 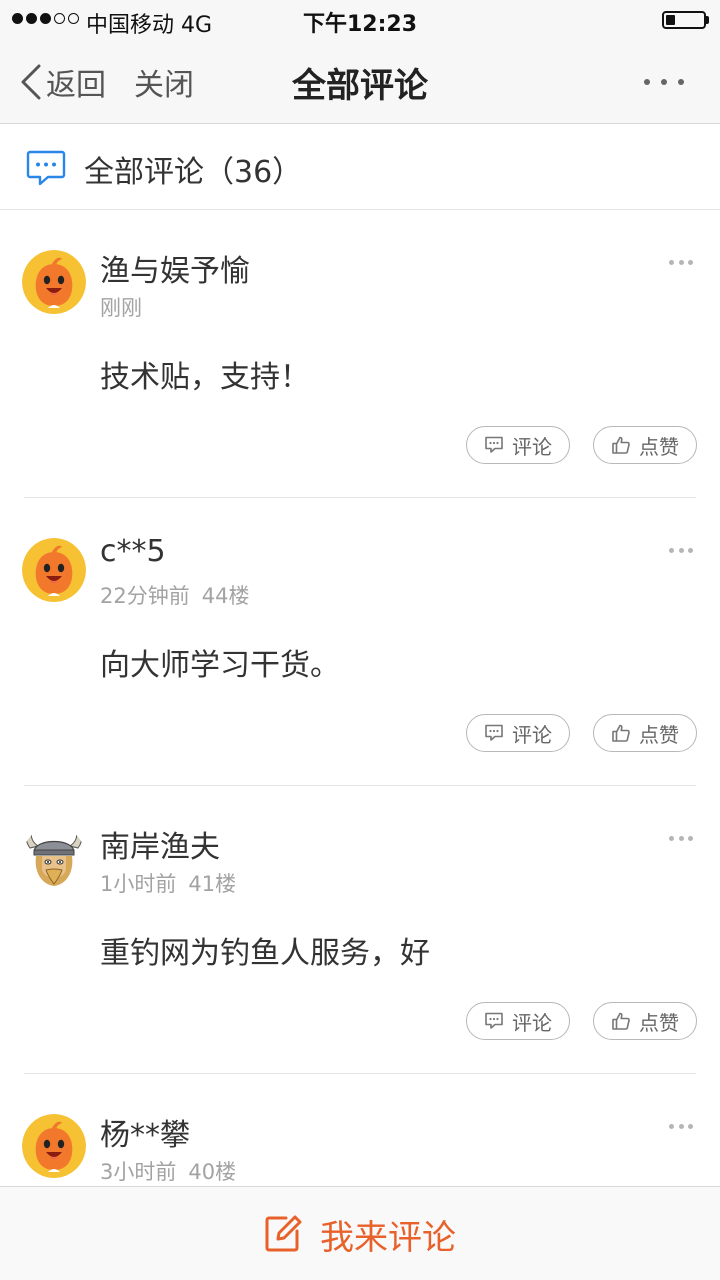 I want to click on comment-text: 向大师学习干货。, so click(x=220, y=665).